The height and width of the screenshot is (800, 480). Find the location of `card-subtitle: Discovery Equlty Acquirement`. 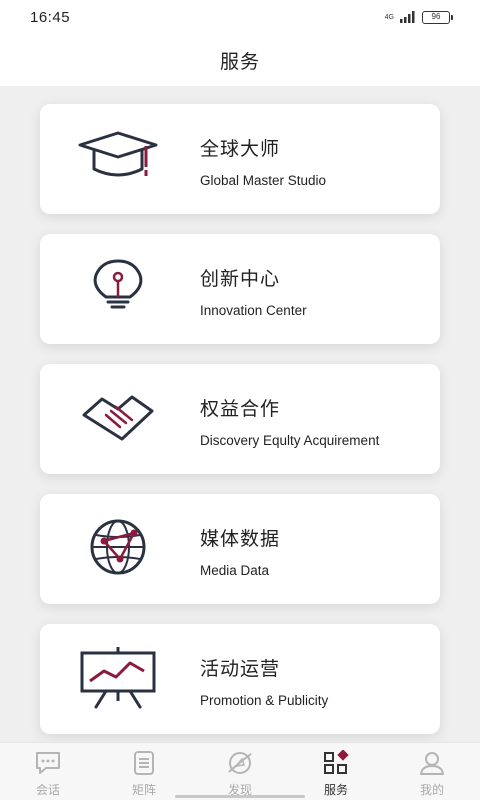

card-subtitle: Discovery Equlty Acquirement is located at coordinates (290, 440).